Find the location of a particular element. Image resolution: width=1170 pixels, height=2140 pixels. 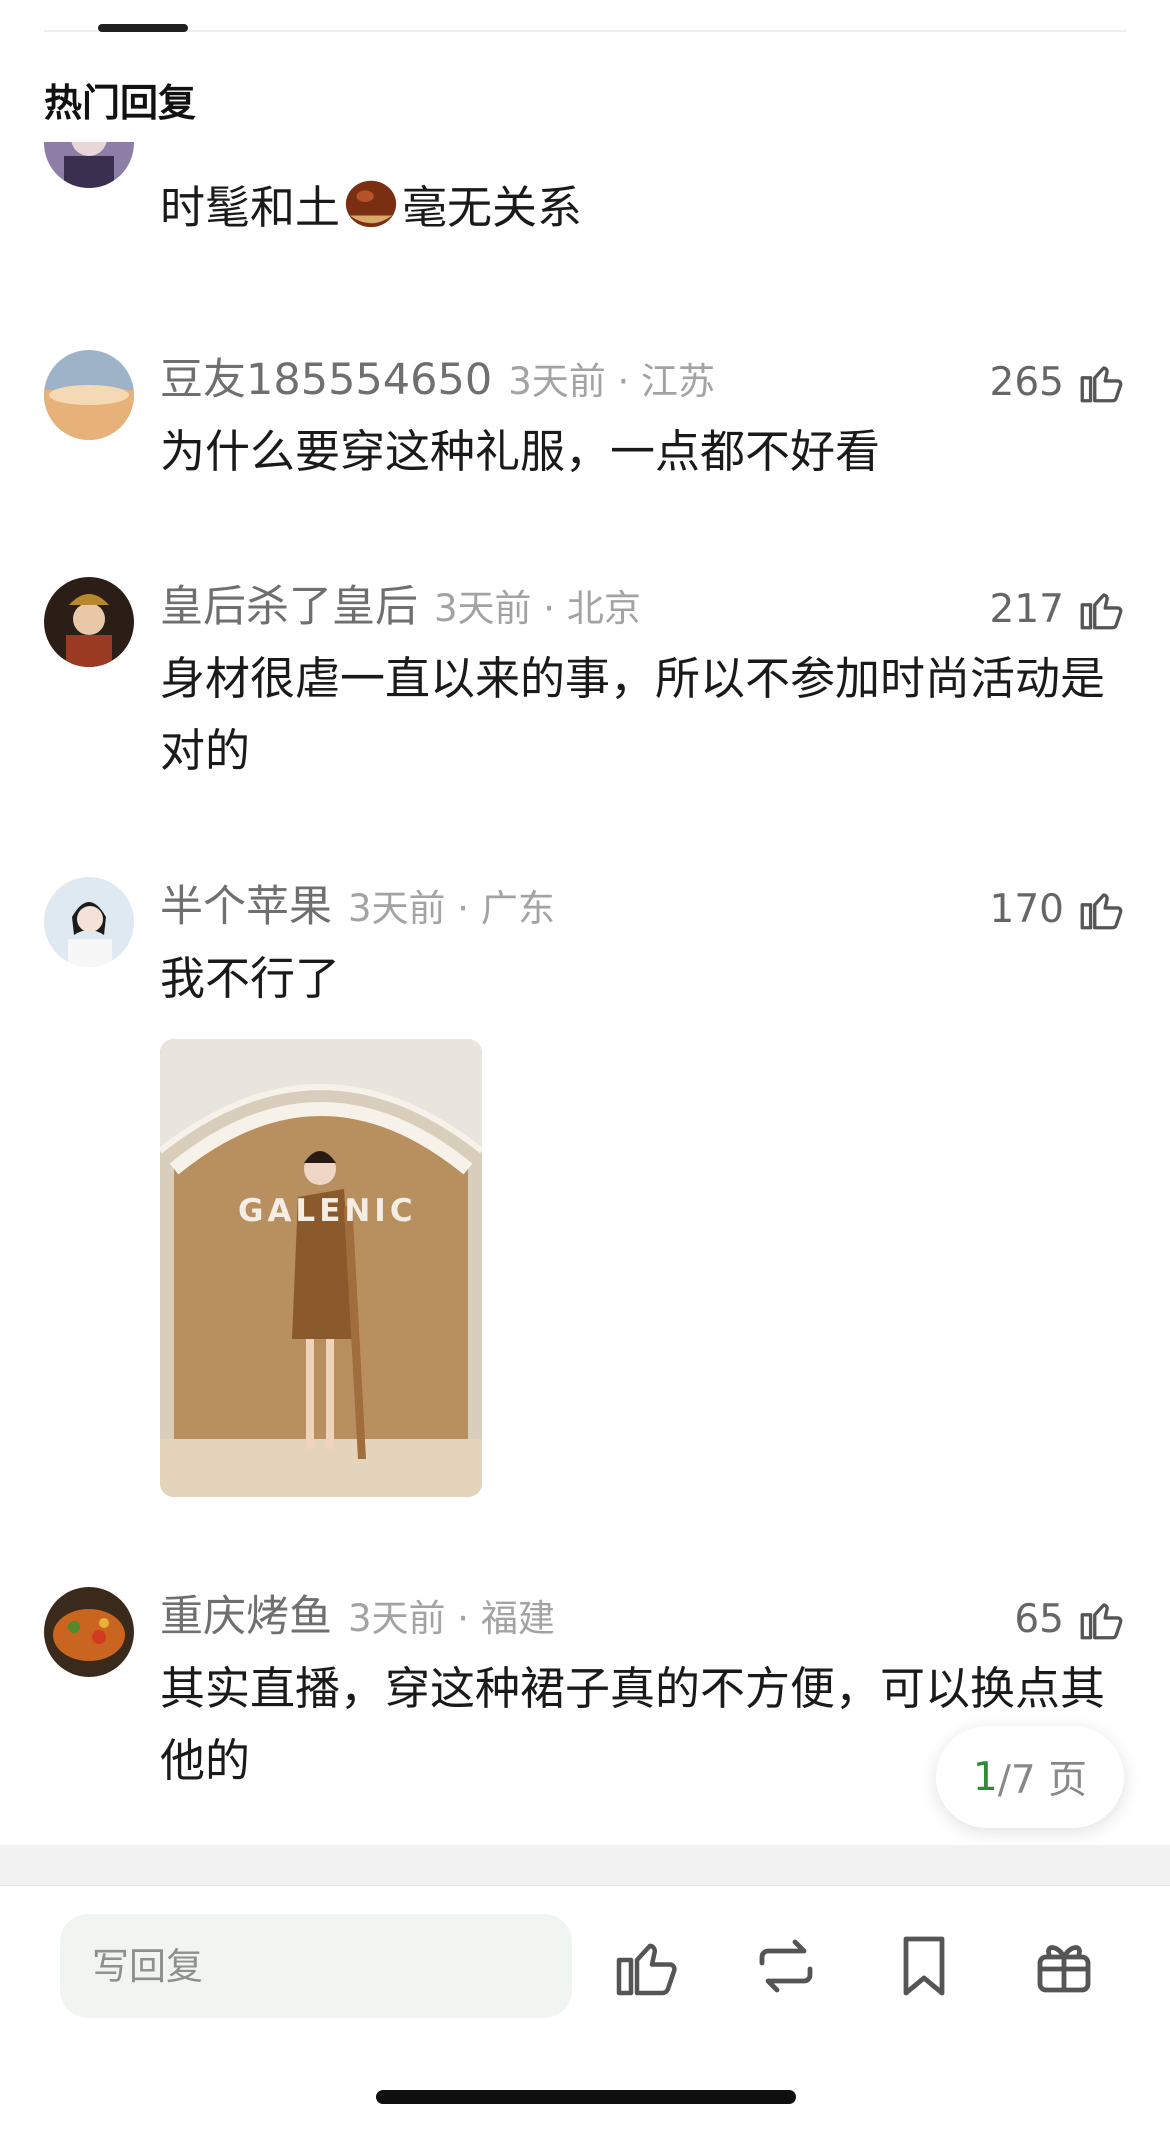

time-location: 3天前 · 广东 is located at coordinates (451, 908).